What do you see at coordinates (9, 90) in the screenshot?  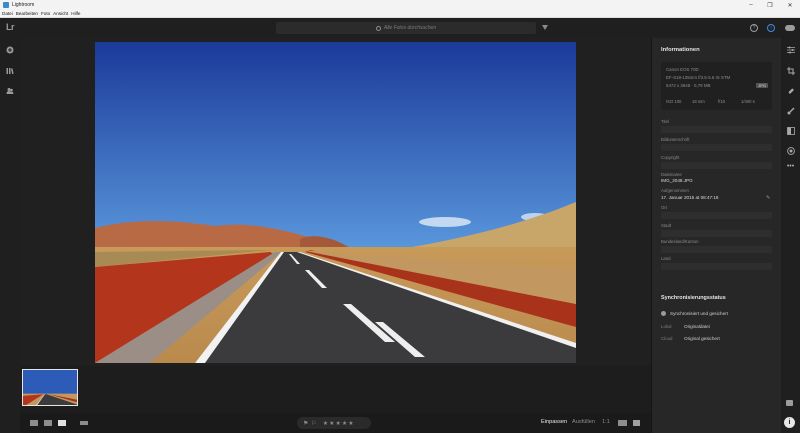 I see `people-icon` at bounding box center [9, 90].